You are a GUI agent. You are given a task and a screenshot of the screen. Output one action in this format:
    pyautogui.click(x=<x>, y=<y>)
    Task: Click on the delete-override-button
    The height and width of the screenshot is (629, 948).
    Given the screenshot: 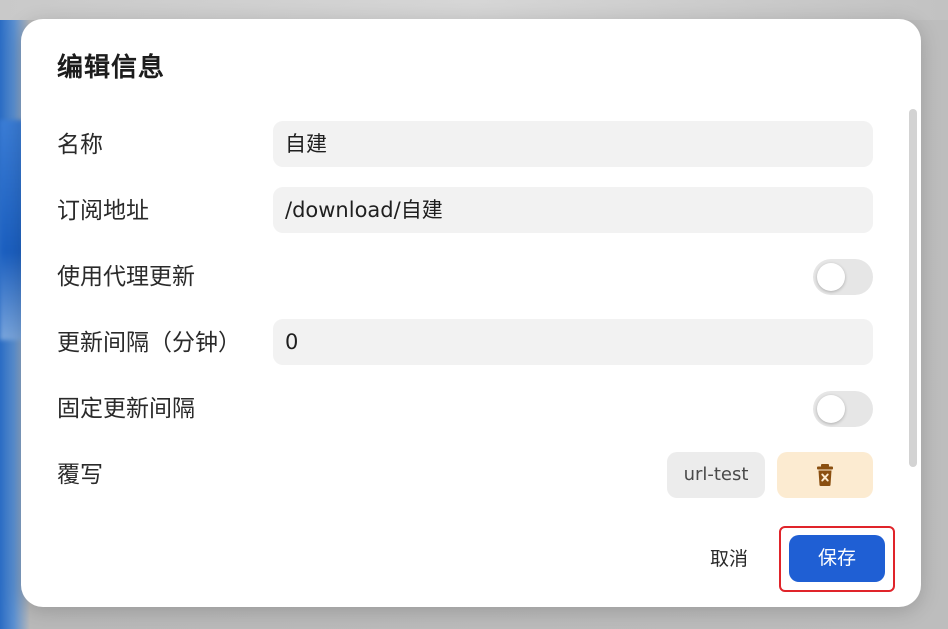 What is the action you would take?
    pyautogui.click(x=825, y=475)
    